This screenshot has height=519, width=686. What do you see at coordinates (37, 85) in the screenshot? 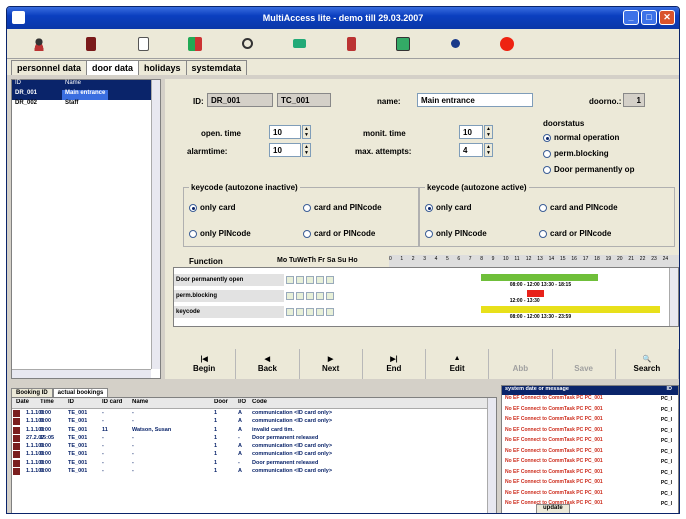
I see `col-id: ID` at bounding box center [37, 85].